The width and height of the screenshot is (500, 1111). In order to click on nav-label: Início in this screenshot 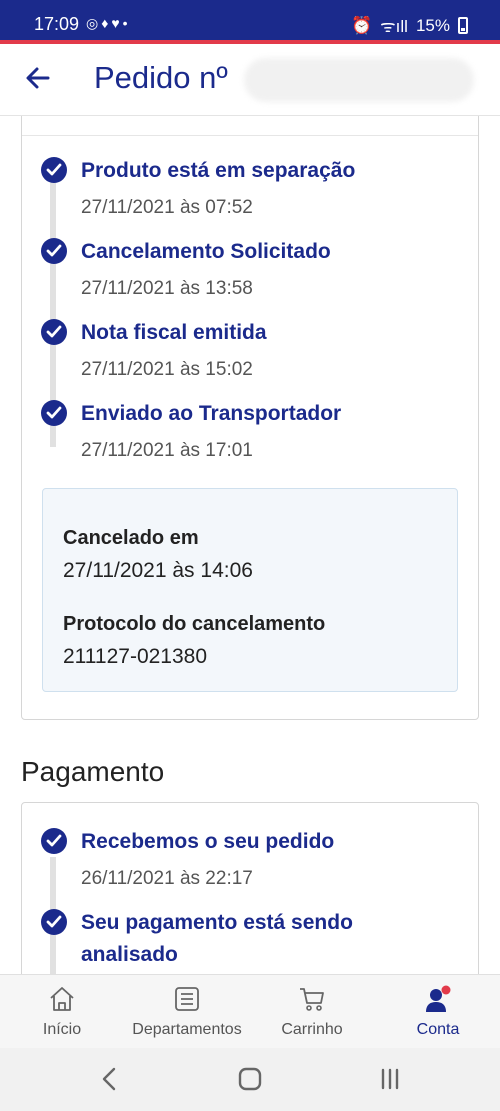, I will do `click(62, 1029)`.